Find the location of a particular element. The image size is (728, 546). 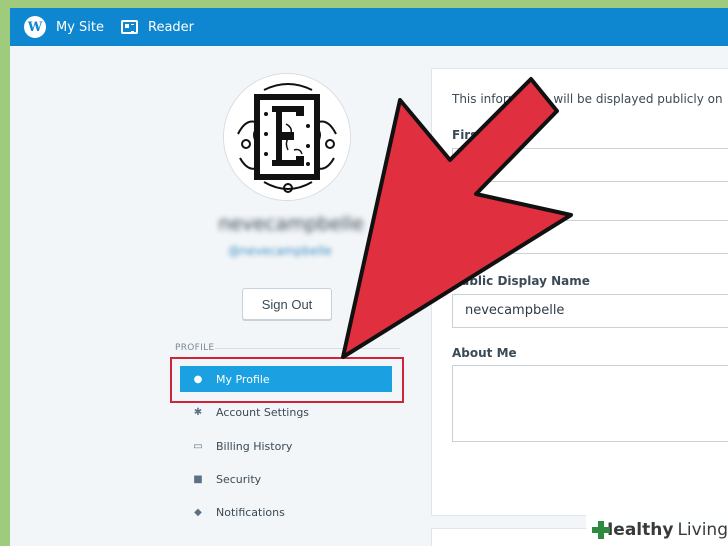

healthy-living-watermark: Healthy Living is located at coordinates (657, 530).